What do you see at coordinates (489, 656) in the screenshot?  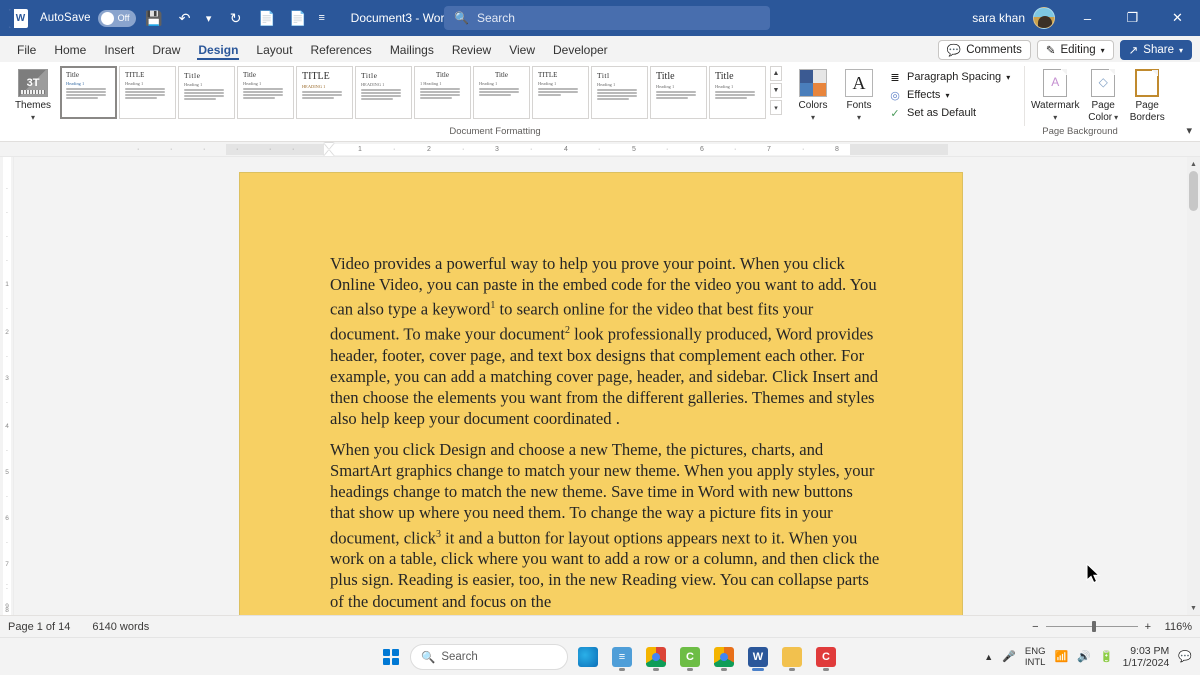 I see `taskbar-search-input: 🔍 Search` at bounding box center [489, 656].